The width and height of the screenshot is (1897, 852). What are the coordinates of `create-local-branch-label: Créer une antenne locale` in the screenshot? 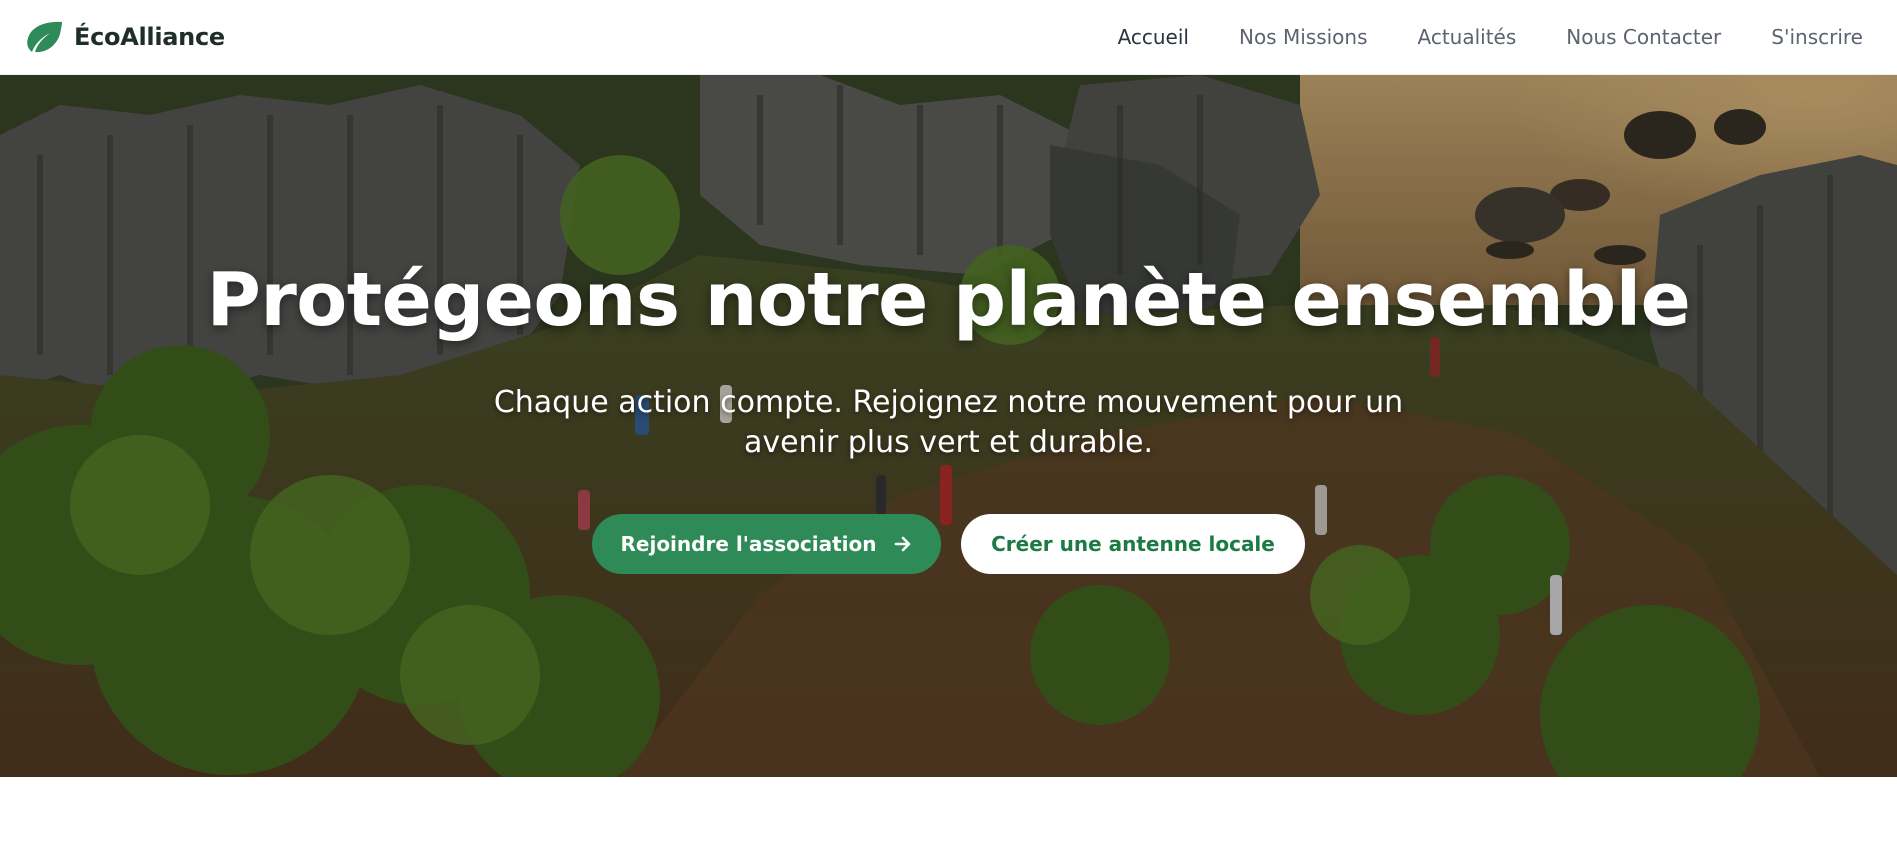 It's located at (1133, 544).